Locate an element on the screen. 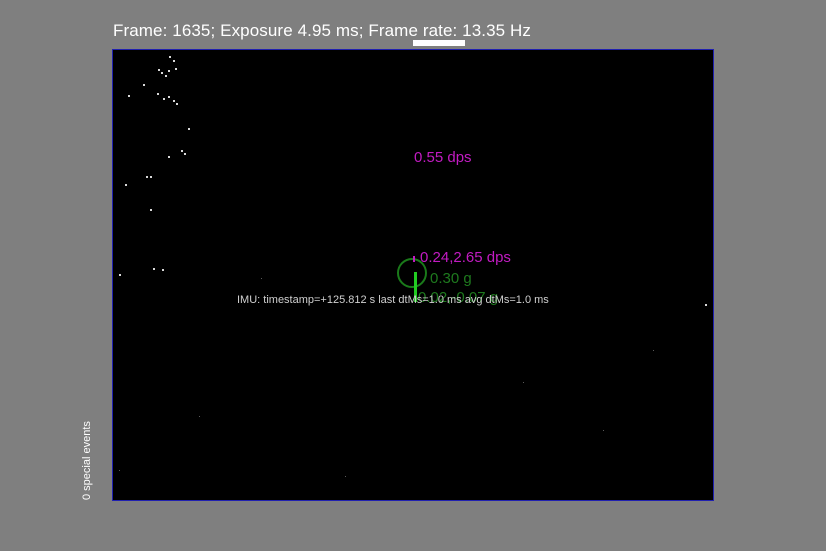  gyro-vector-marker is located at coordinates (414, 259).